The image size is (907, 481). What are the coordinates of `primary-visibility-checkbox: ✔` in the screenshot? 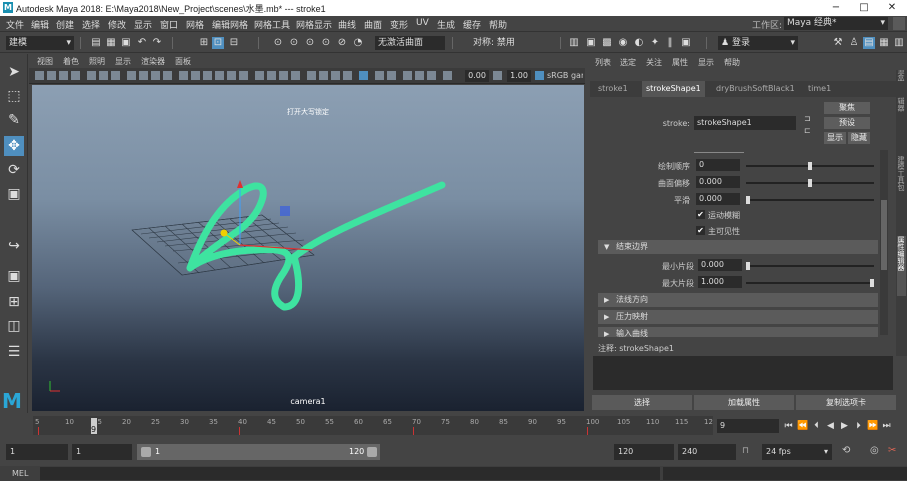 It's located at (700, 230).